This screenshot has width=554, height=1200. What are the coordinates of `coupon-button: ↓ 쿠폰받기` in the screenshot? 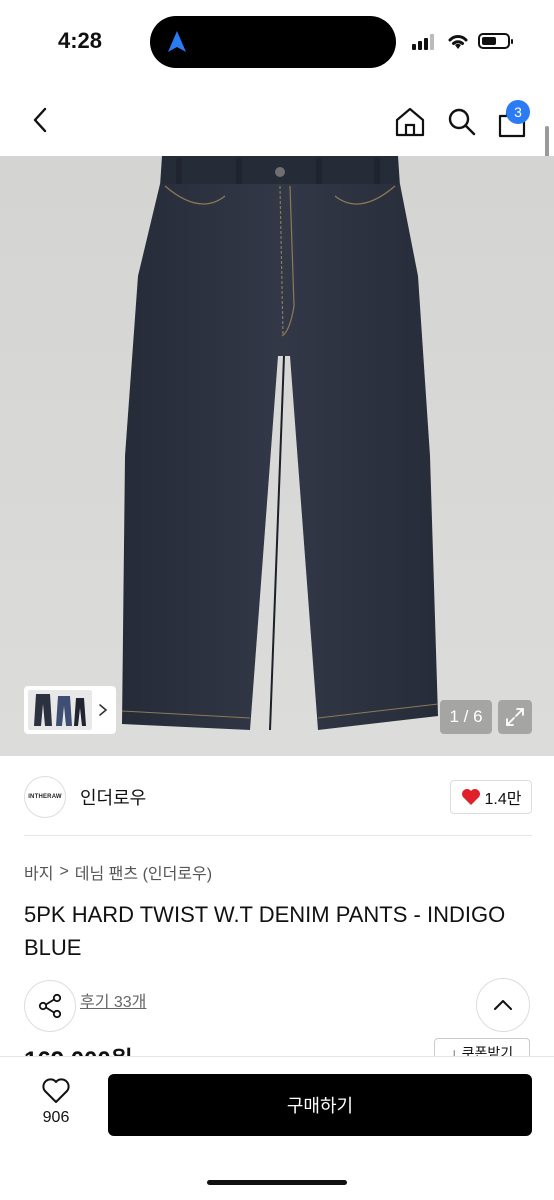 It's located at (482, 1047).